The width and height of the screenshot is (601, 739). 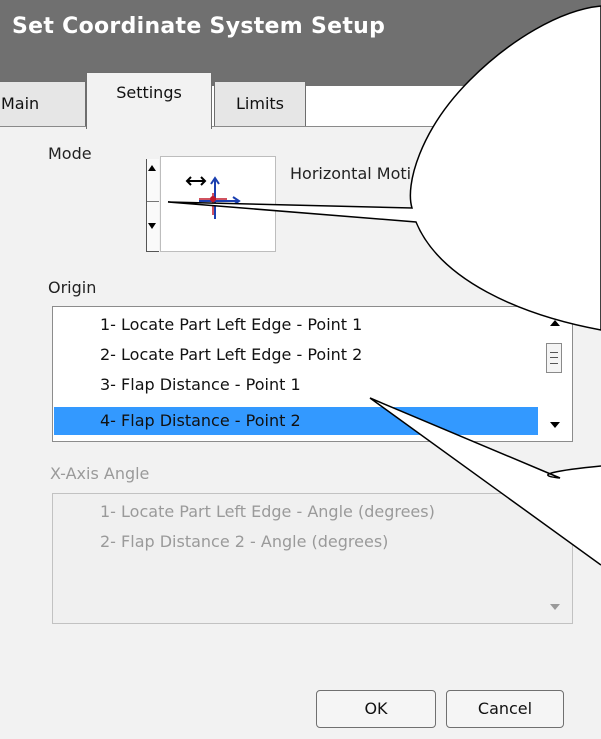 What do you see at coordinates (152, 226) in the screenshot?
I see `spin-down-icon` at bounding box center [152, 226].